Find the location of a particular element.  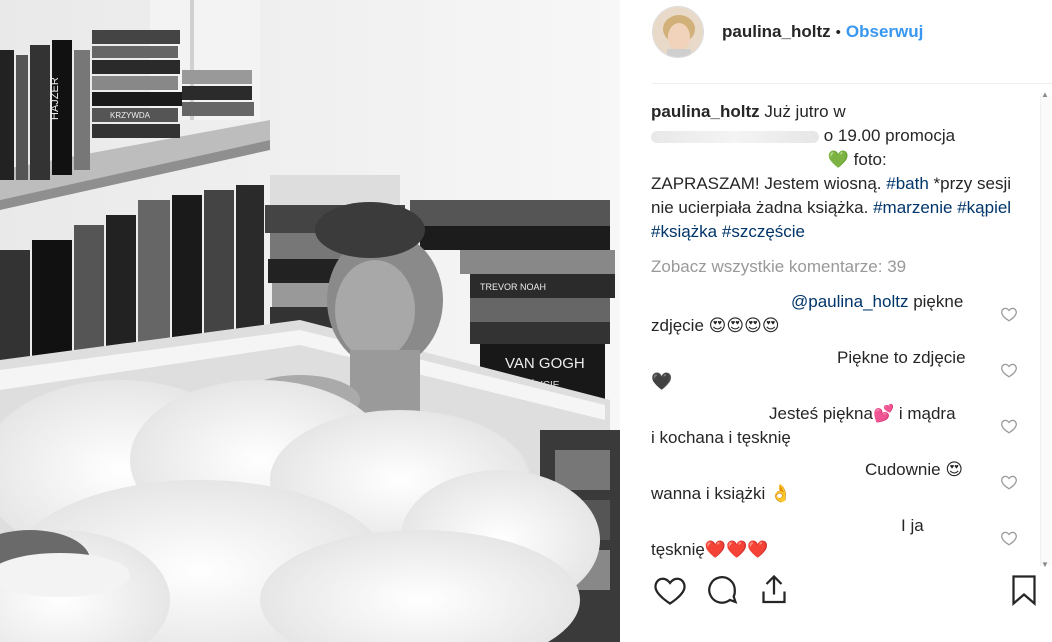

bookmark-icon is located at coordinates (1024, 590).